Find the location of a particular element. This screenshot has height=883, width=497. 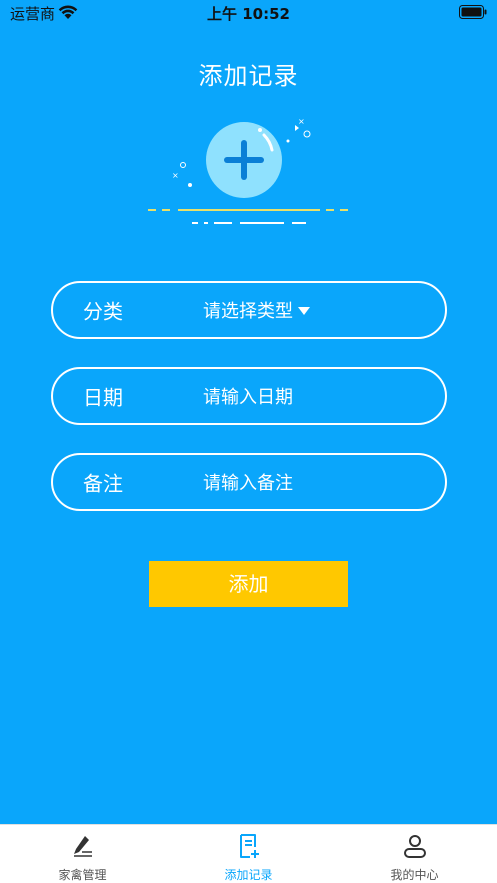

status-bar: 运营商 上午 10:52 is located at coordinates (248, 13).